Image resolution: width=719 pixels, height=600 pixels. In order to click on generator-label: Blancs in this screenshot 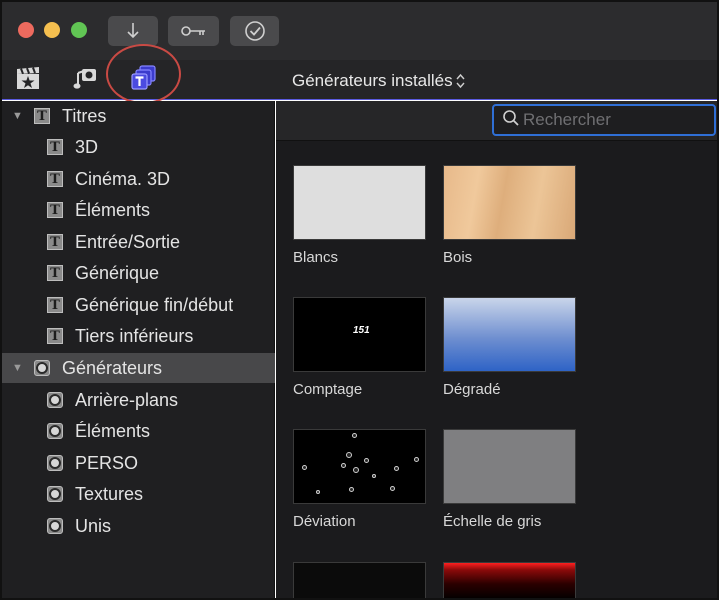, I will do `click(316, 257)`.